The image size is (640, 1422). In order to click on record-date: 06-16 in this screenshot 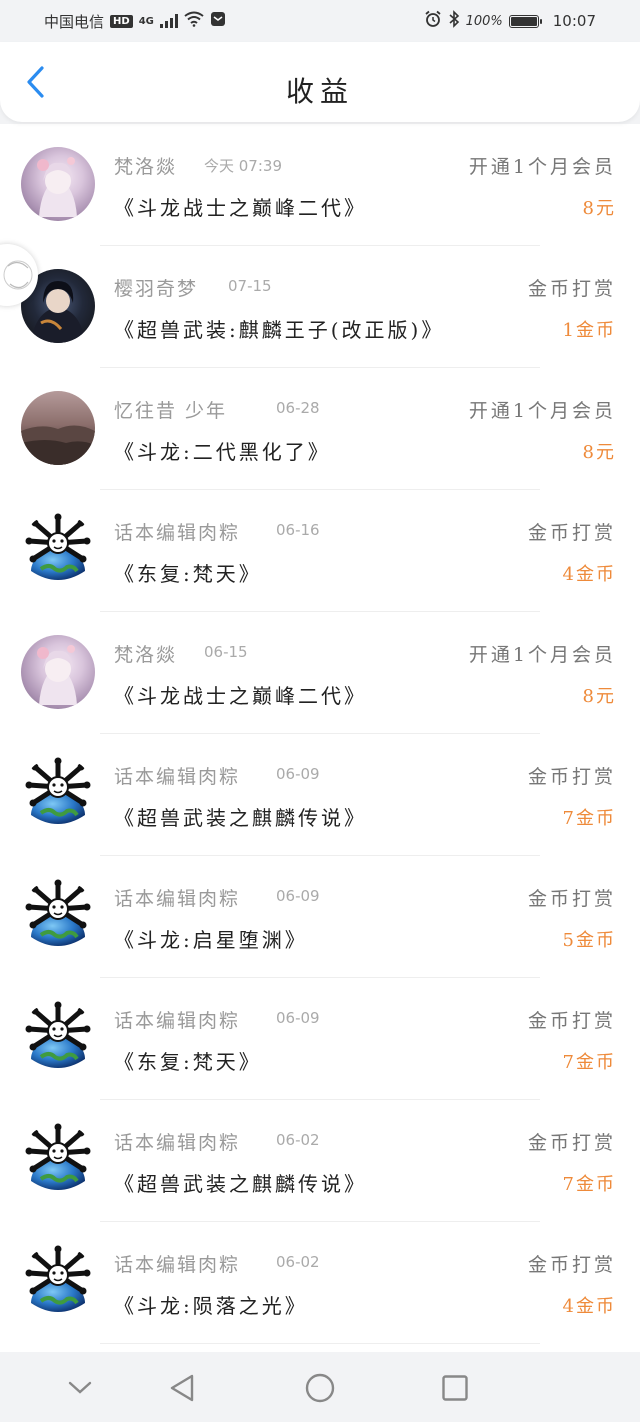, I will do `click(298, 530)`.